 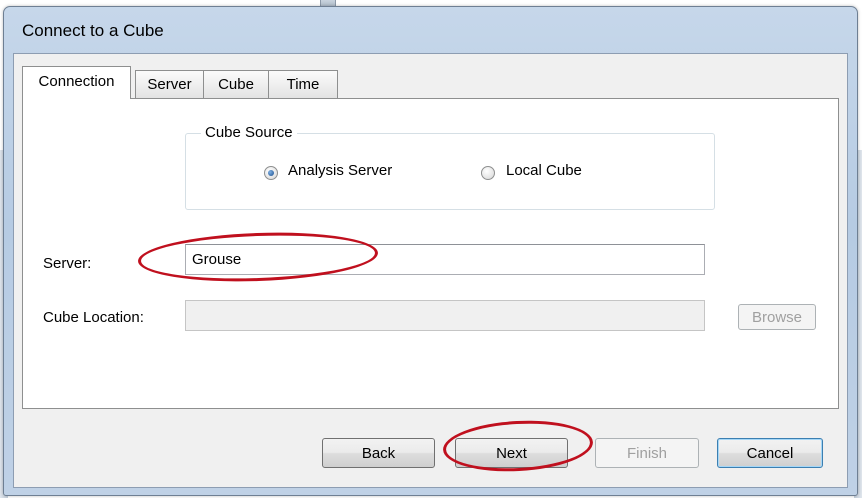 I want to click on cube-location-label: Cube Location:, so click(x=93, y=317).